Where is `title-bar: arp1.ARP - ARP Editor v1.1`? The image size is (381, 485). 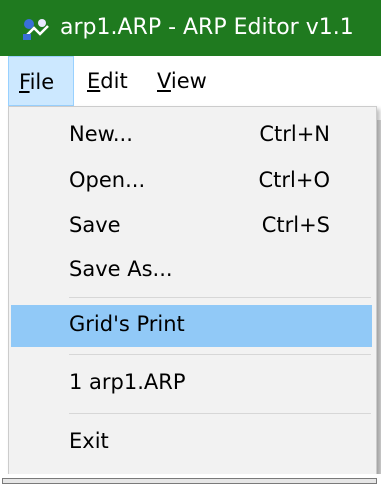
title-bar: arp1.ARP - ARP Editor v1.1 is located at coordinates (190, 28).